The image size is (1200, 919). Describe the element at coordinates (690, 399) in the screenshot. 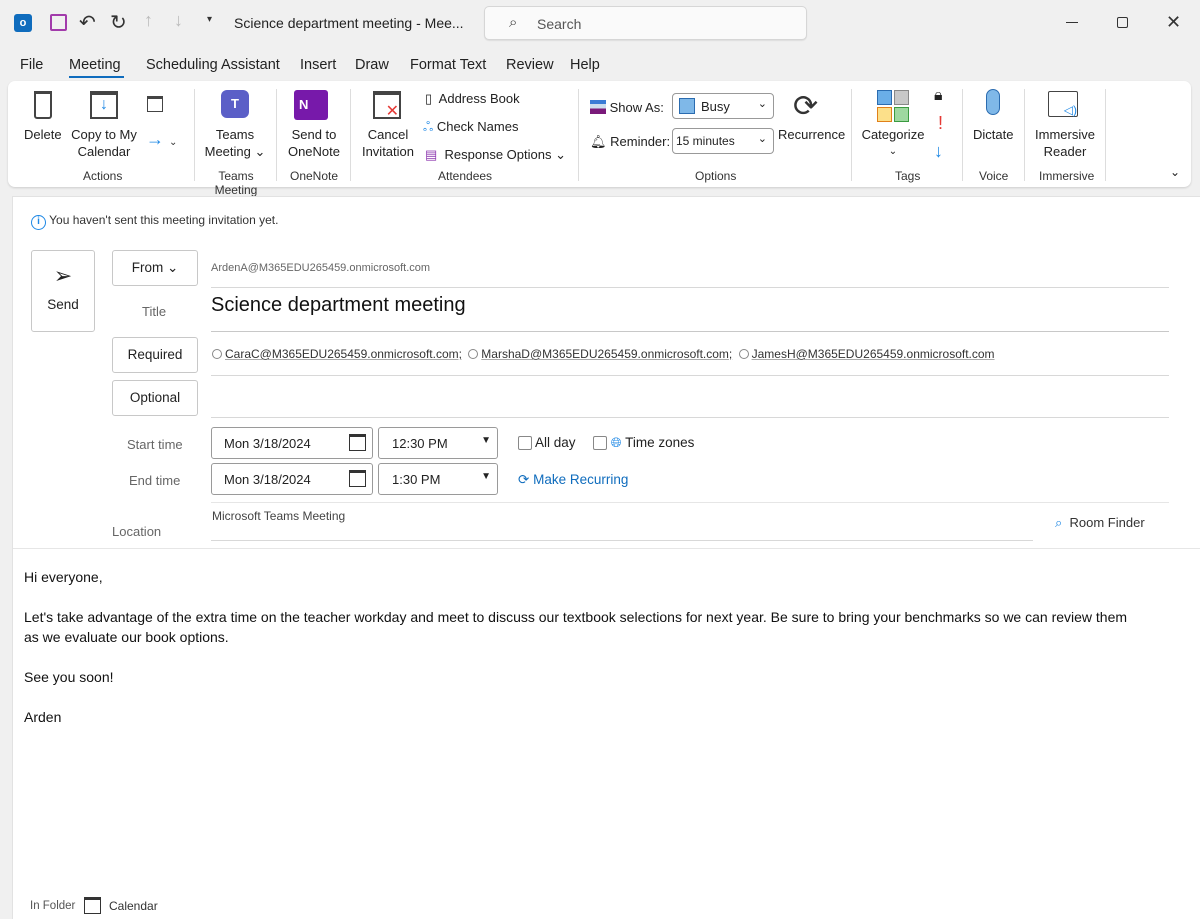

I see `optional-attendees-field` at that location.